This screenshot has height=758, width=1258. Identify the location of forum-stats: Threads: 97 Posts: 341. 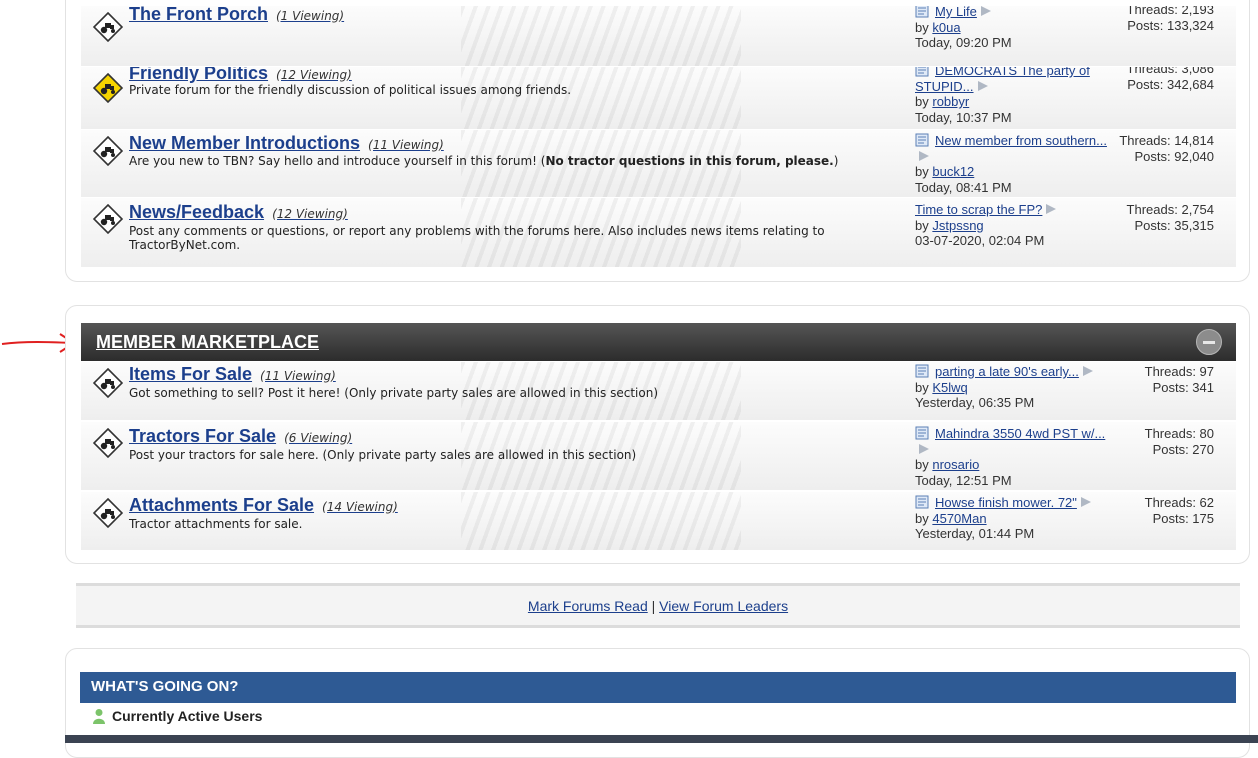
(1179, 379).